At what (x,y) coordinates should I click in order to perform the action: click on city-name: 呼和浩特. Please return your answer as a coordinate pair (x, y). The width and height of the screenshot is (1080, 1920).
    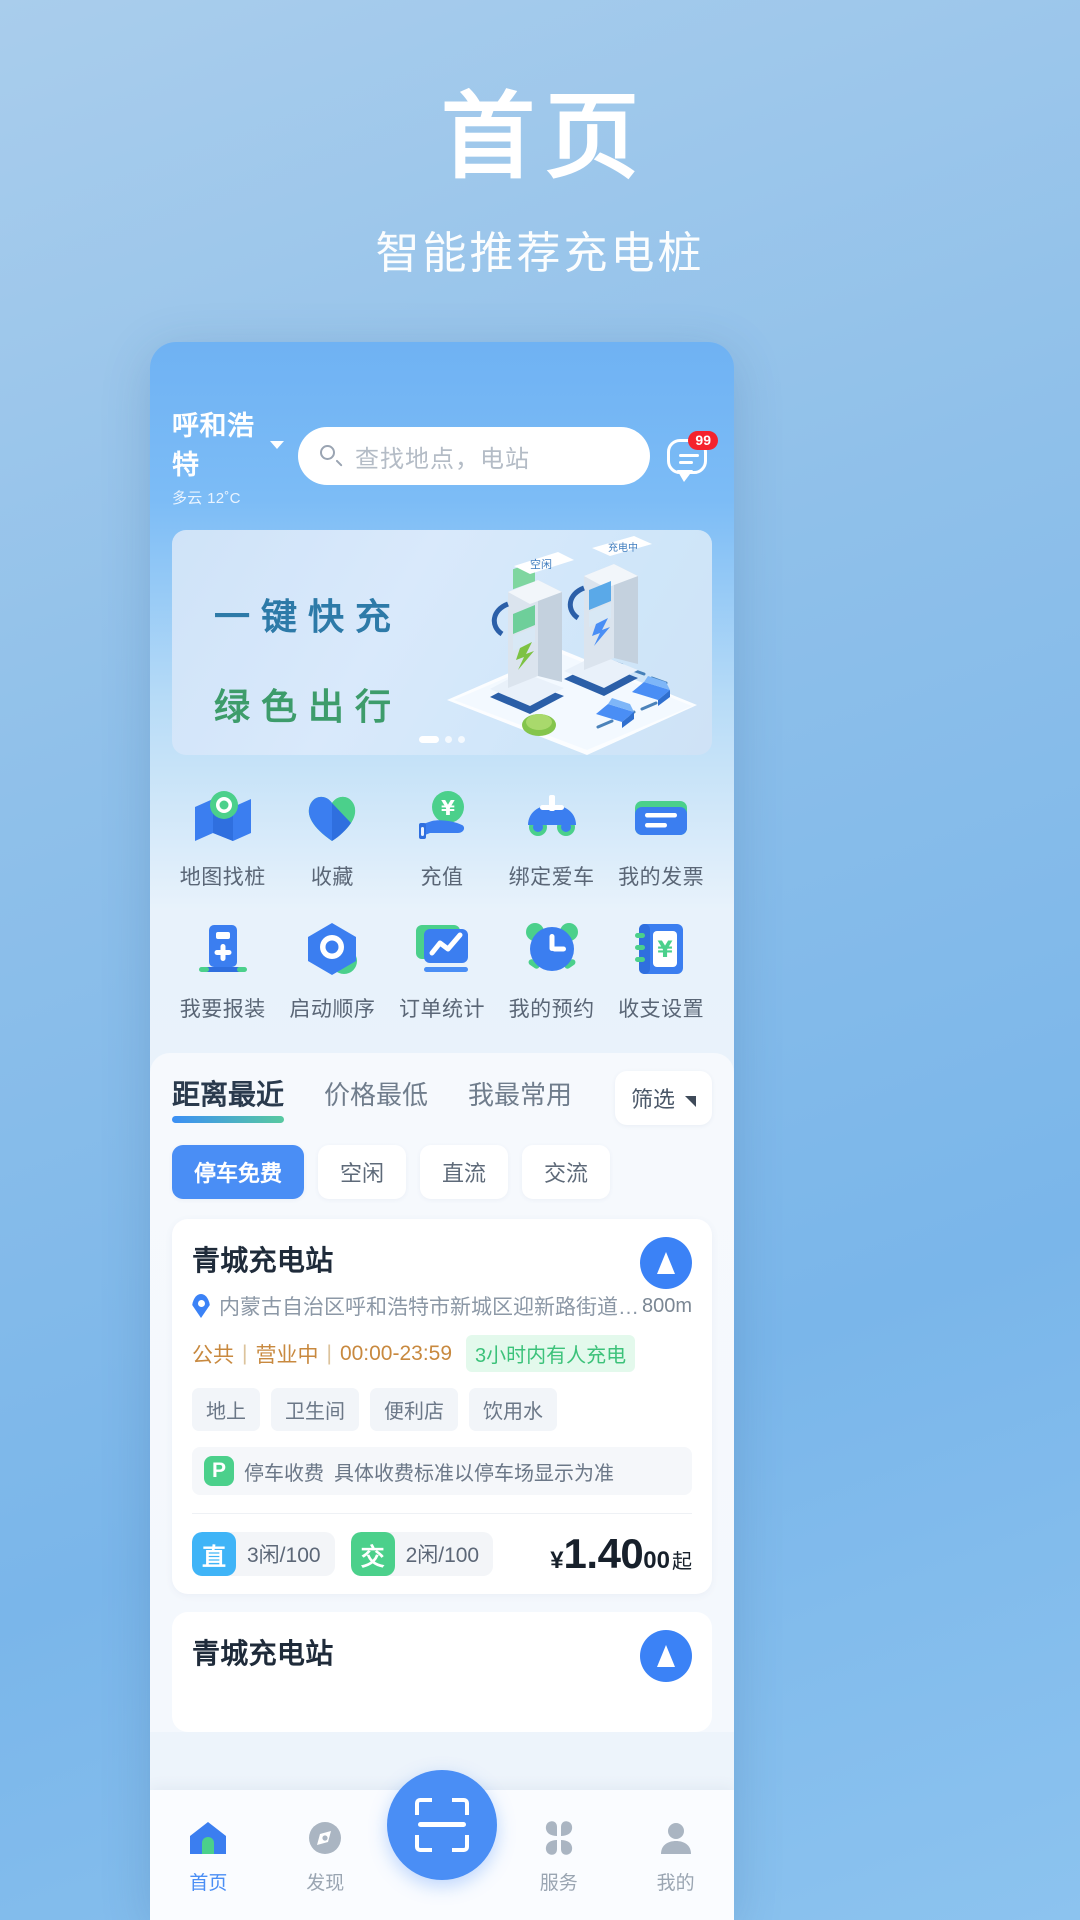
    Looking at the image, I should click on (213, 445).